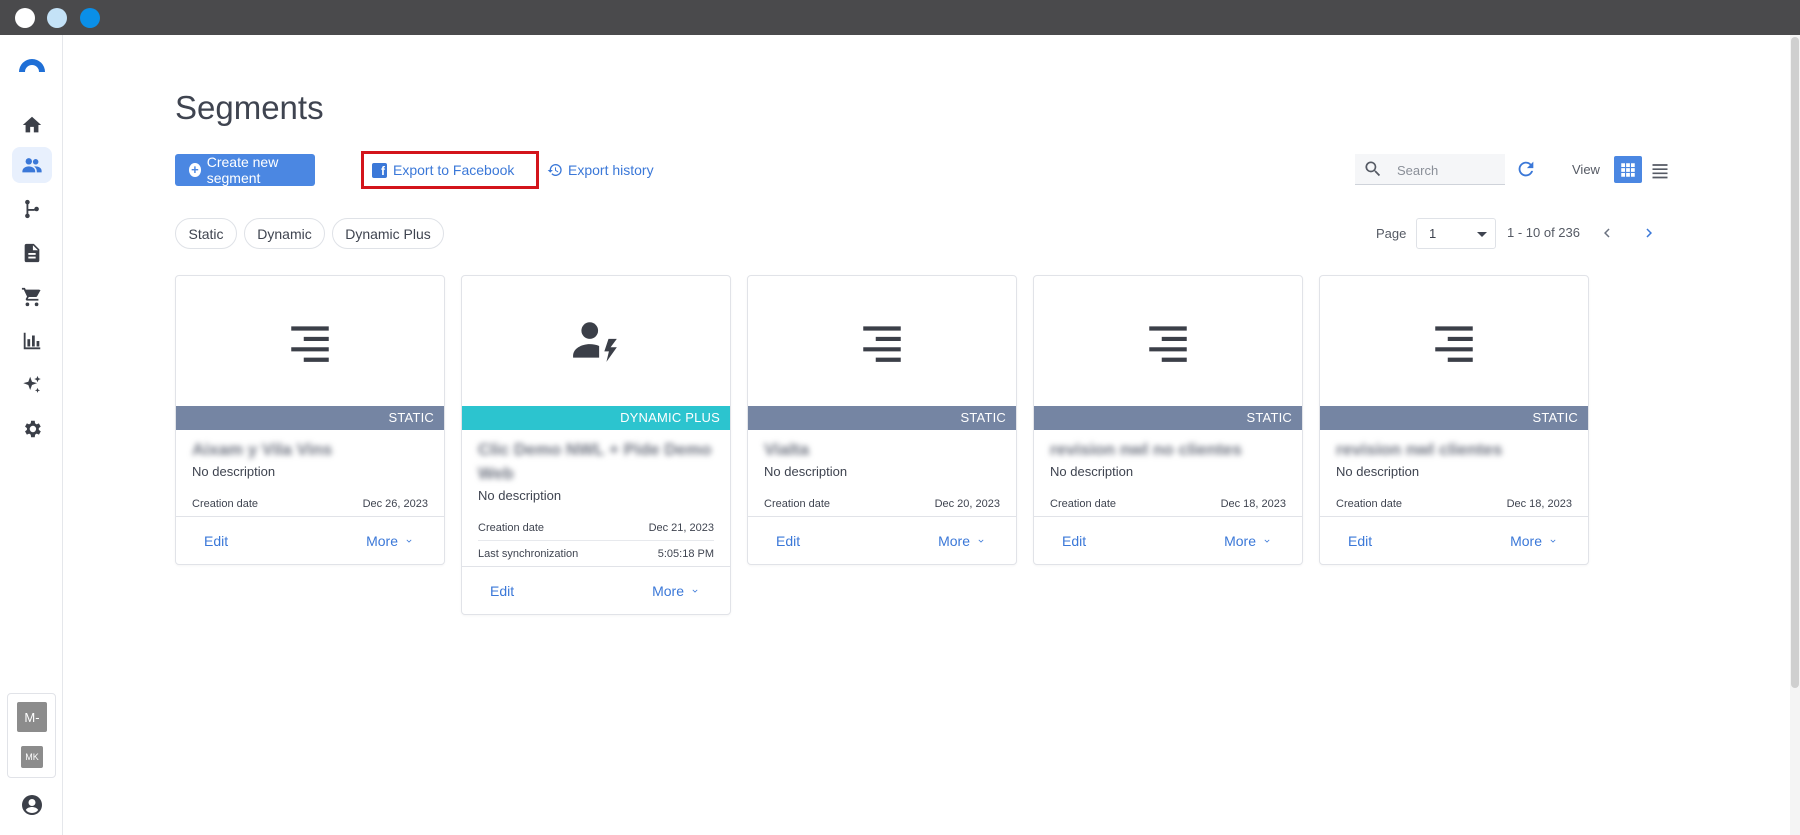 The width and height of the screenshot is (1800, 835). I want to click on sidebar: M- MK, so click(31, 435).